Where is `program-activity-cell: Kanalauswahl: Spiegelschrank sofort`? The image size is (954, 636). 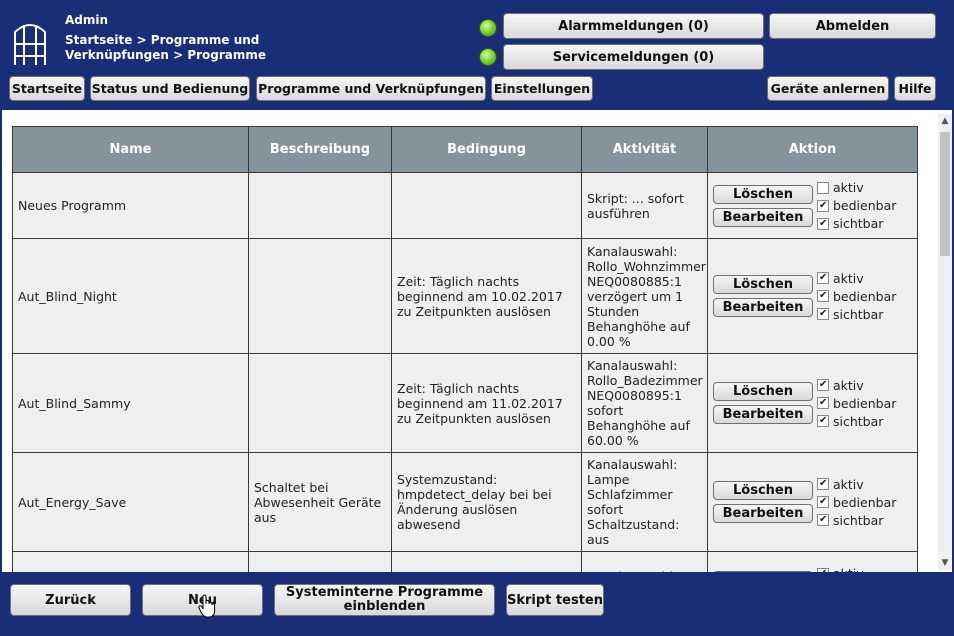
program-activity-cell: Kanalauswahl: Spiegelschrank sofort is located at coordinates (644, 561).